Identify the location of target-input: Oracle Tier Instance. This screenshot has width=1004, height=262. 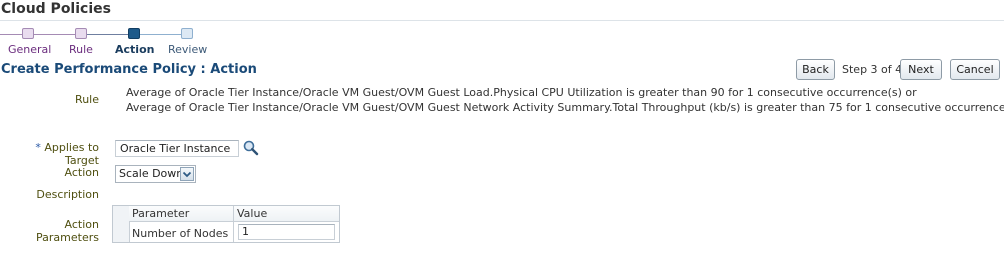
(177, 148).